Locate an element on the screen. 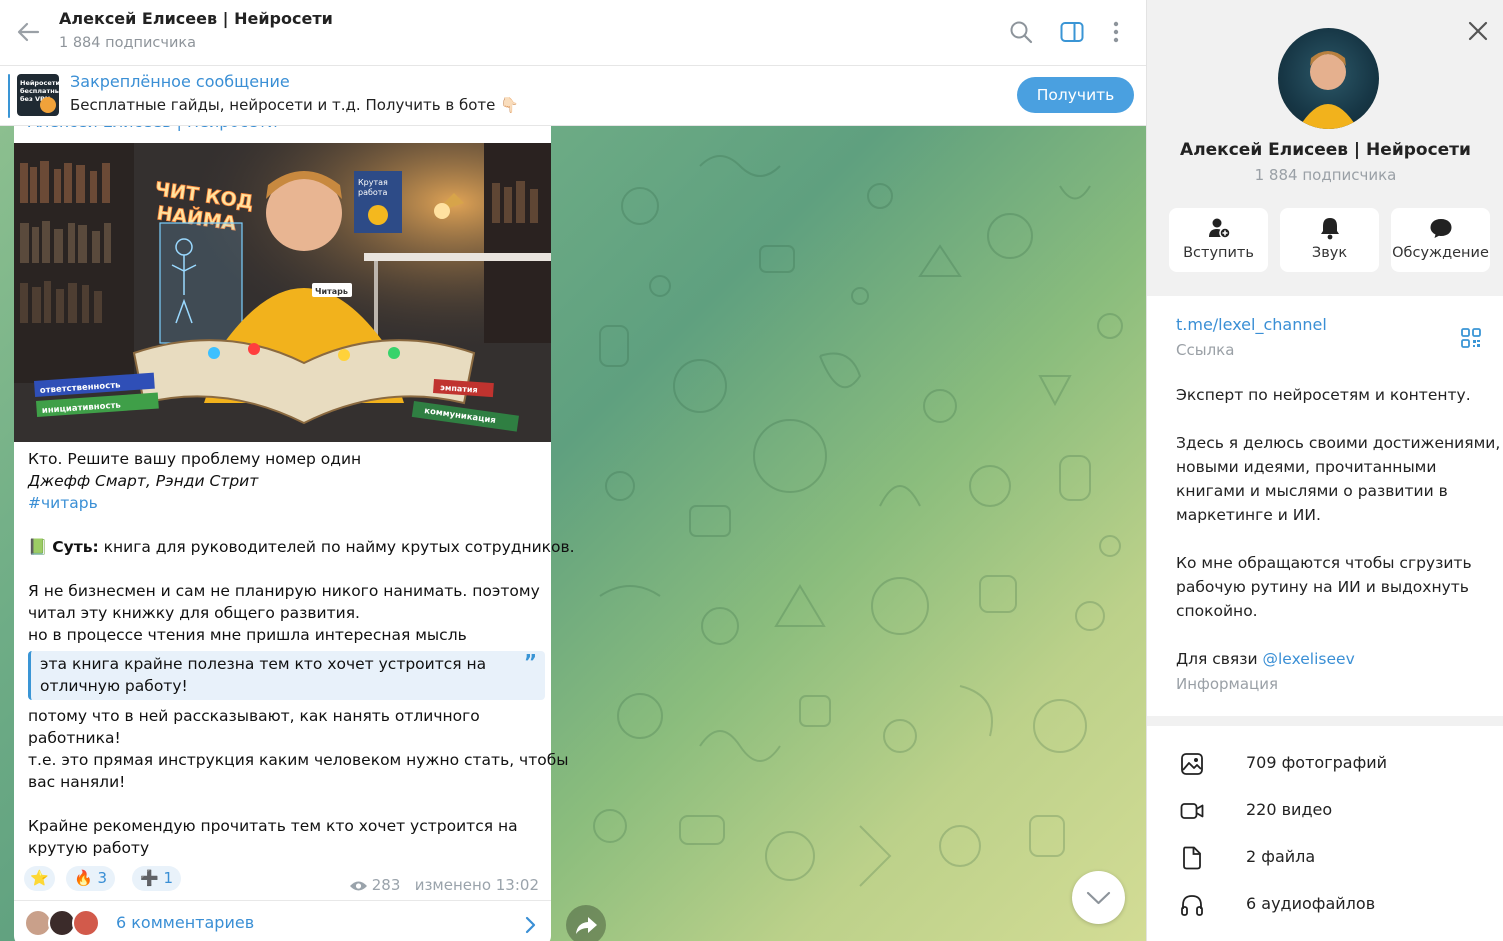 The height and width of the screenshot is (941, 1503). media-files-row: 2 файла is located at coordinates (1325, 857).